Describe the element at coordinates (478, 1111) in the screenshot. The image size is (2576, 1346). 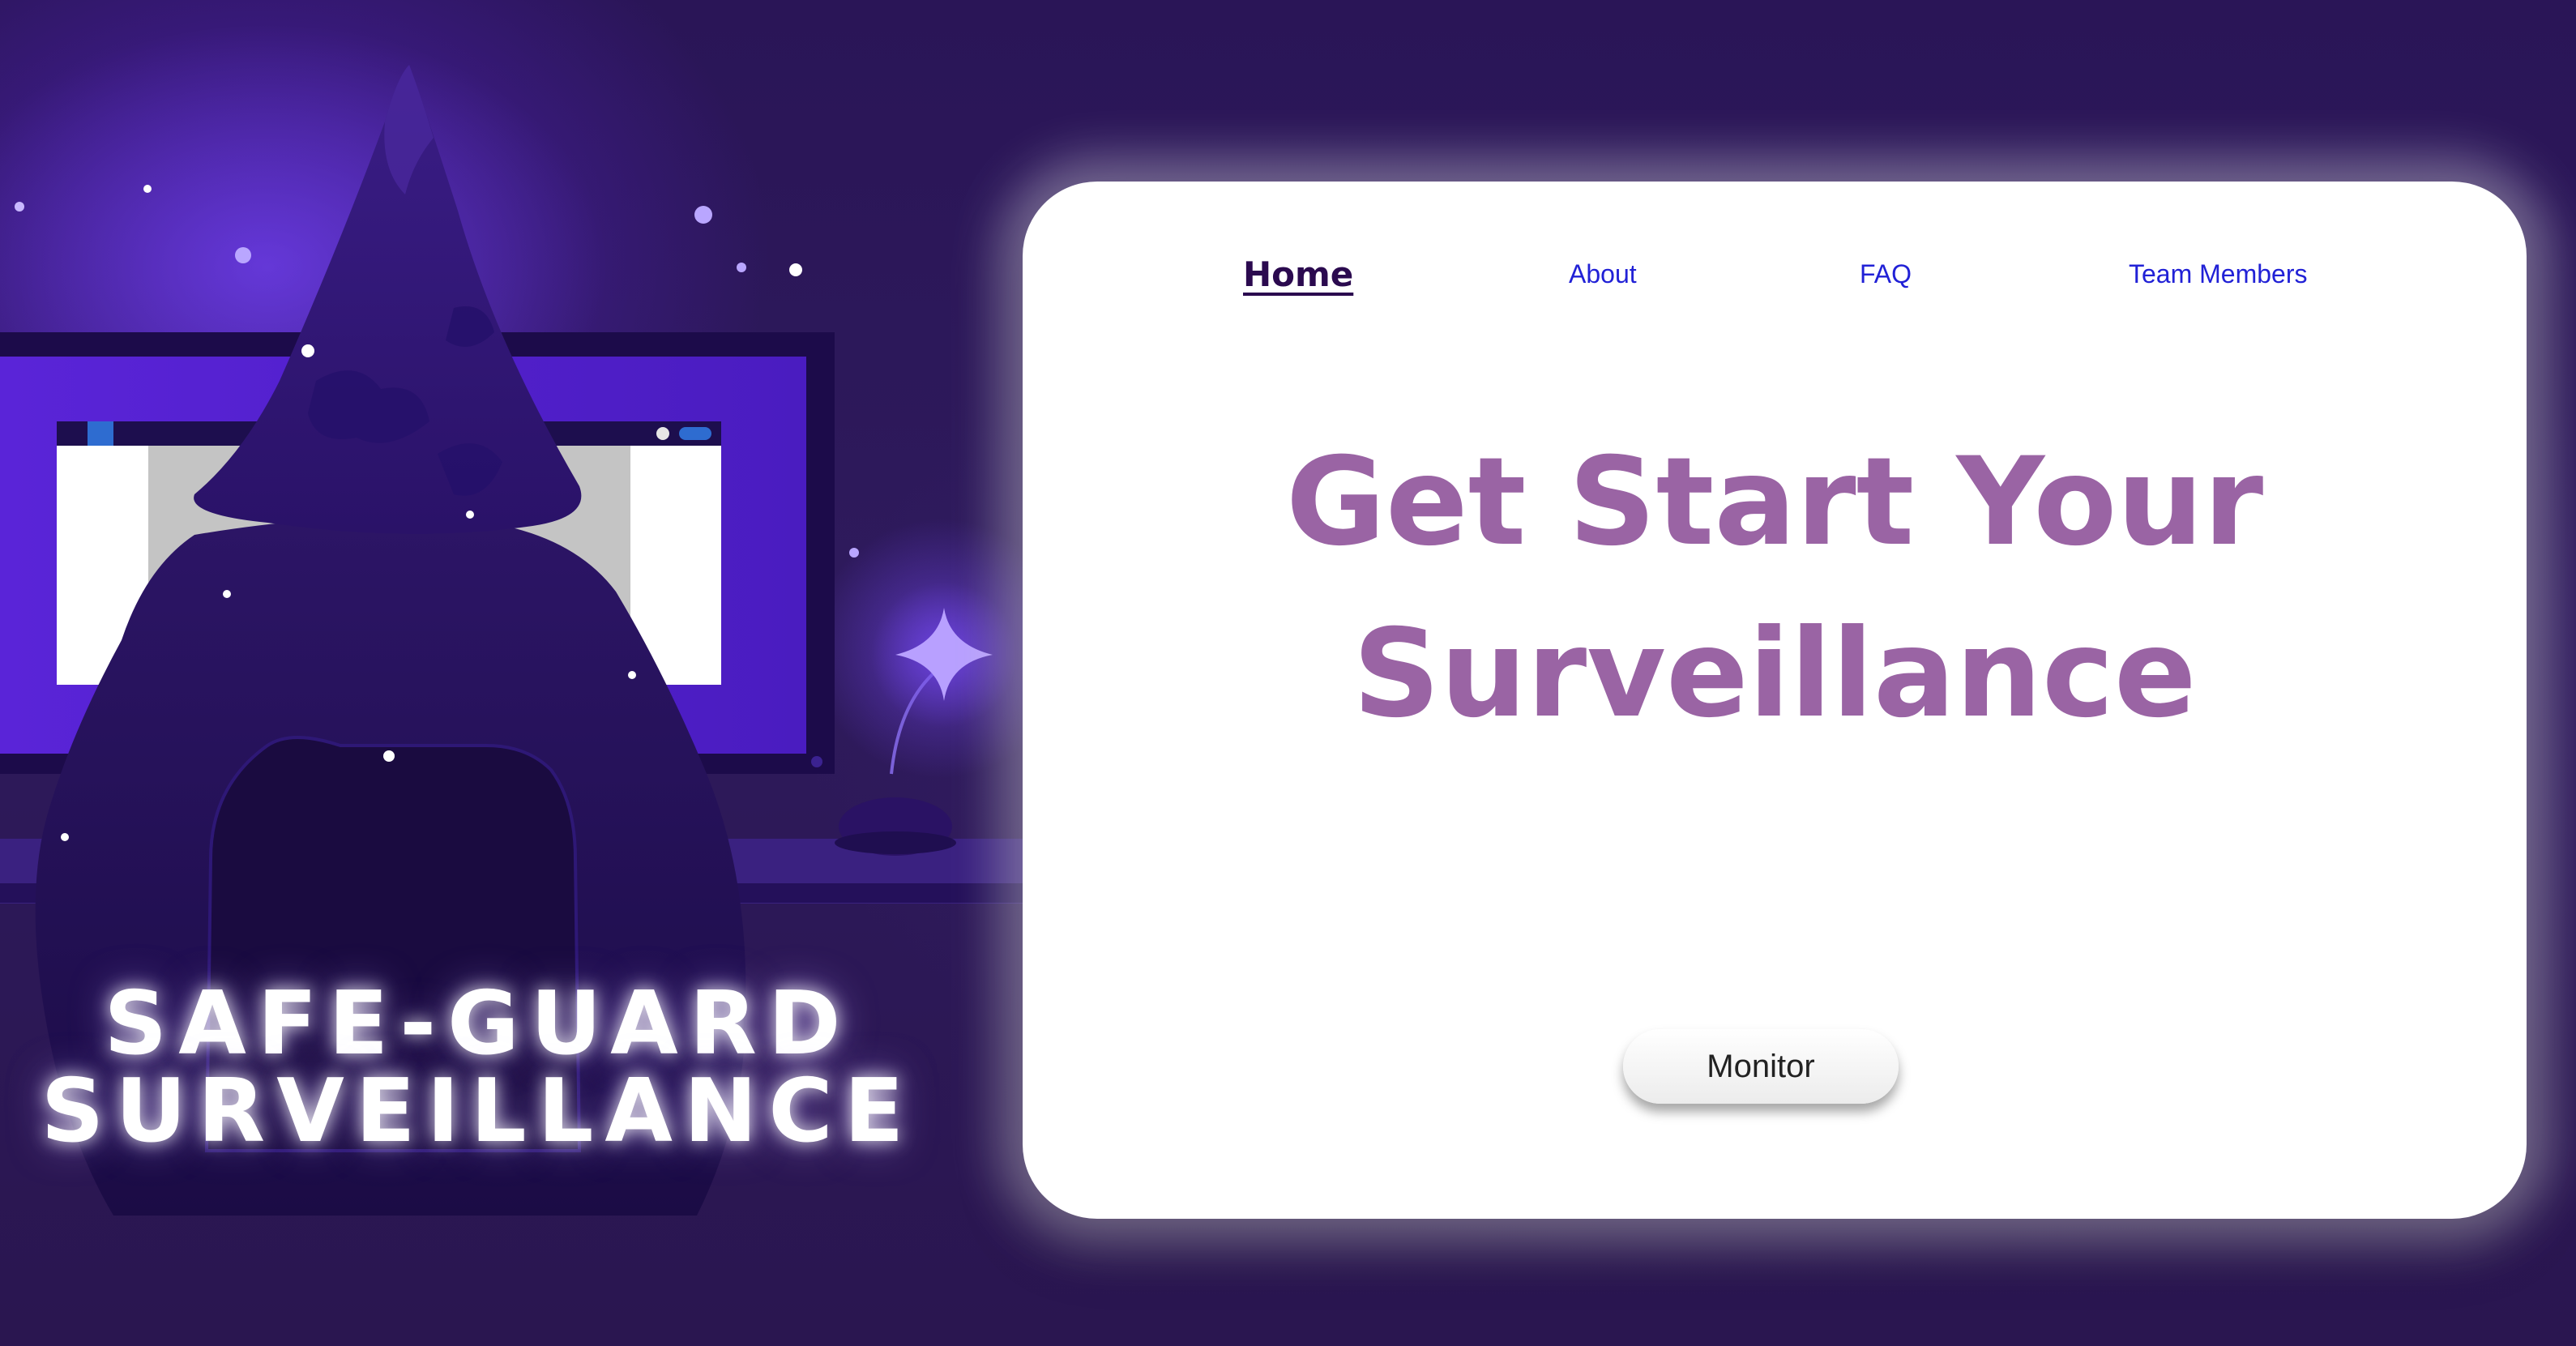
I see `brand-line-2: SURVEILLANCE` at that location.